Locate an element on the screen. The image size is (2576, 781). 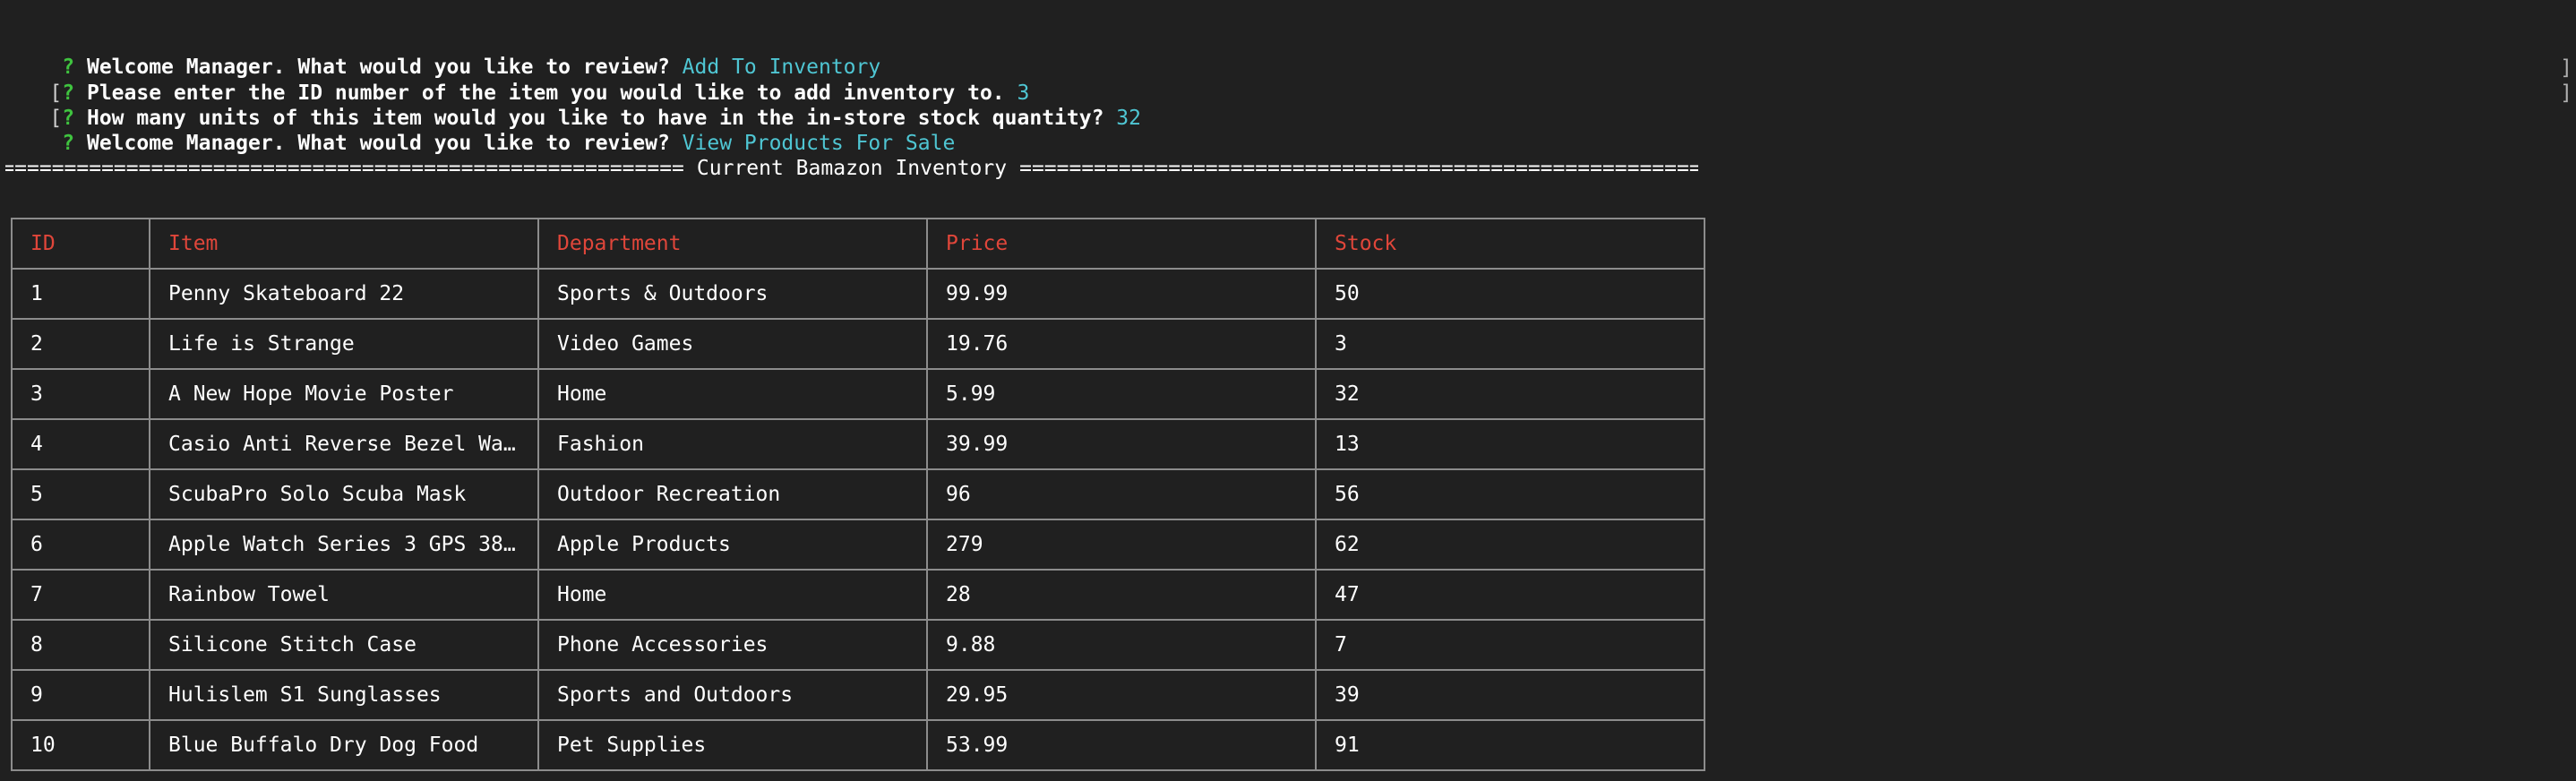
line-bracket is located at coordinates (55, 143).